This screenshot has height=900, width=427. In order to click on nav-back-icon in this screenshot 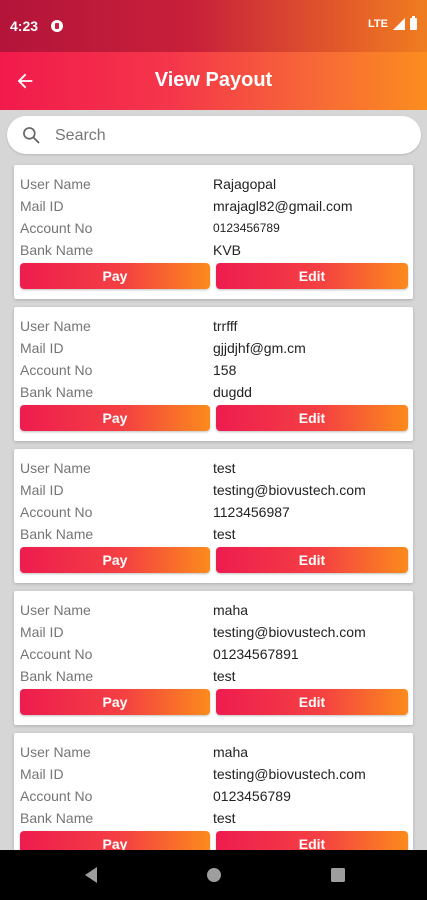, I will do `click(91, 875)`.